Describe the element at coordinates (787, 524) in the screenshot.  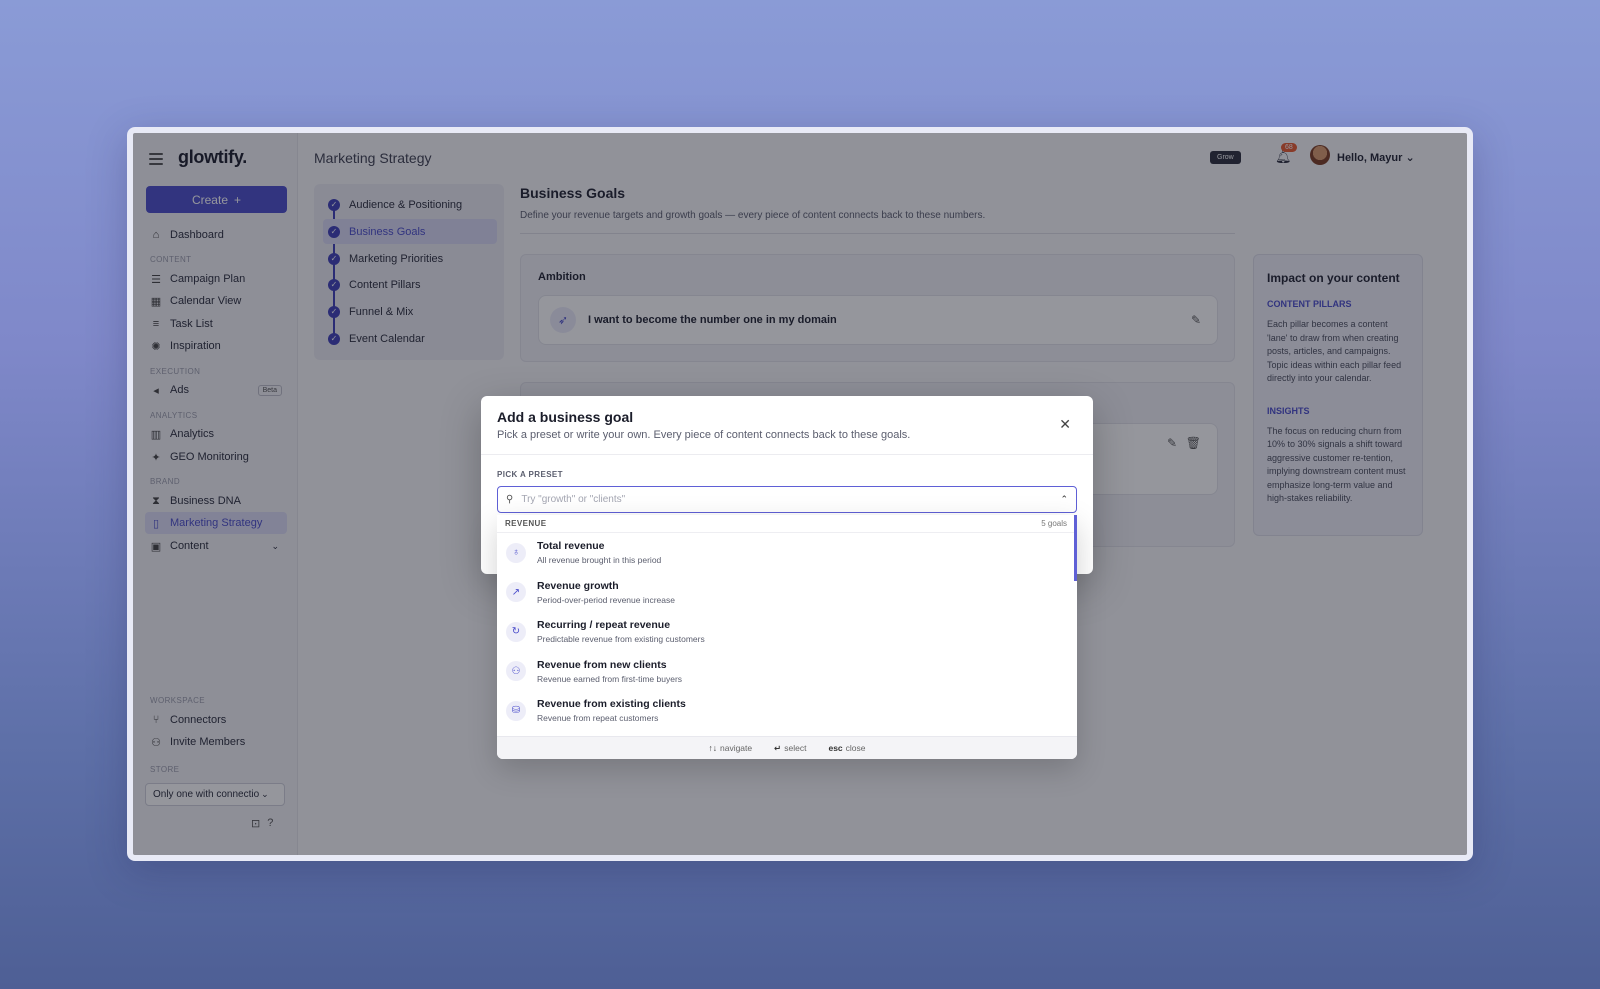
I see `dropdown-category: REVENUE 5 goals` at that location.